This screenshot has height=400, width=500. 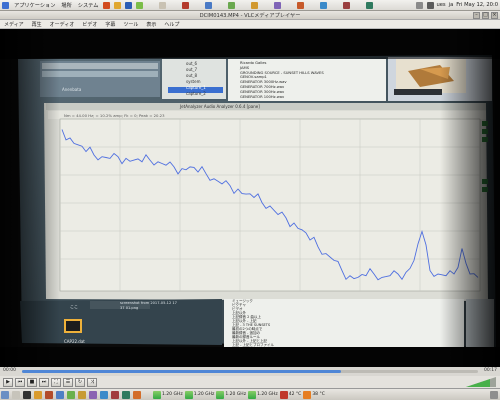 I want to click on list-item: 上記 - 上記とプロファイル, so click(x=253, y=345).